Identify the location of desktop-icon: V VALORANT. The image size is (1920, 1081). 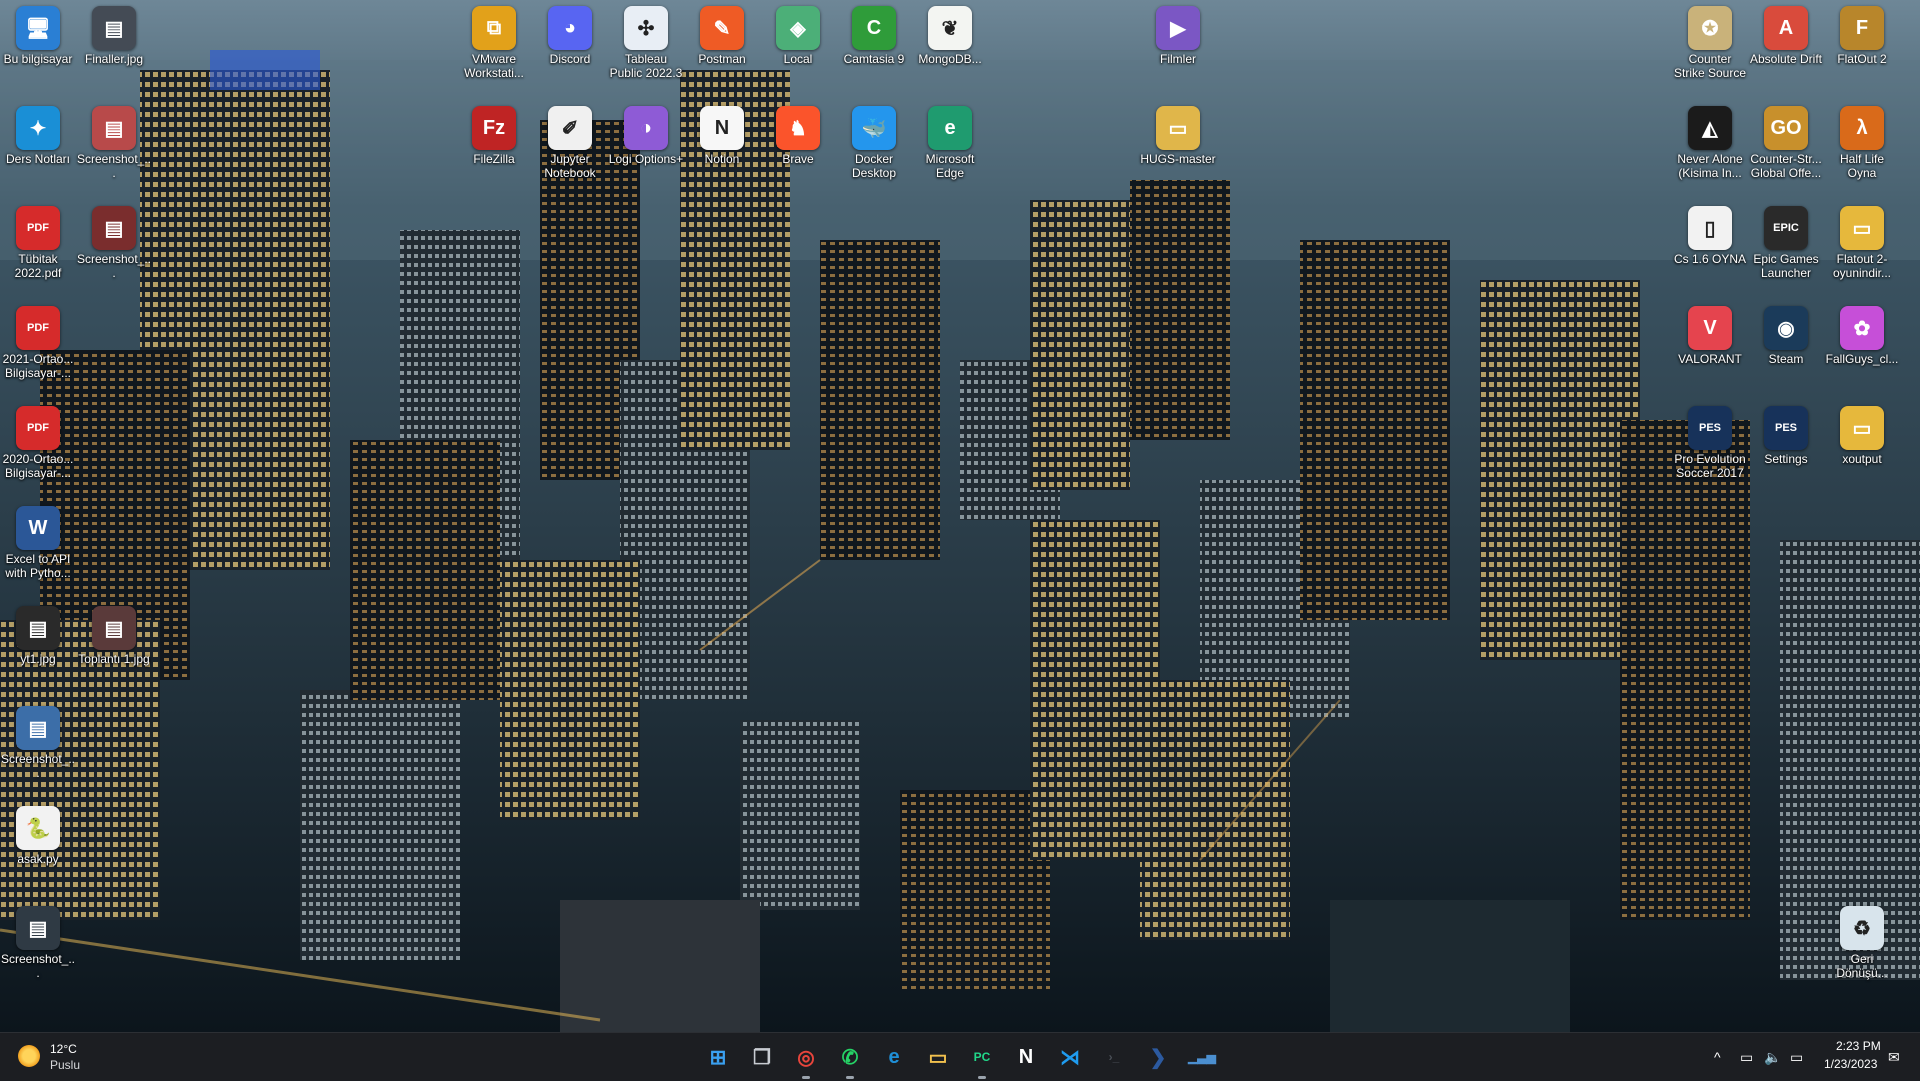
(1710, 336).